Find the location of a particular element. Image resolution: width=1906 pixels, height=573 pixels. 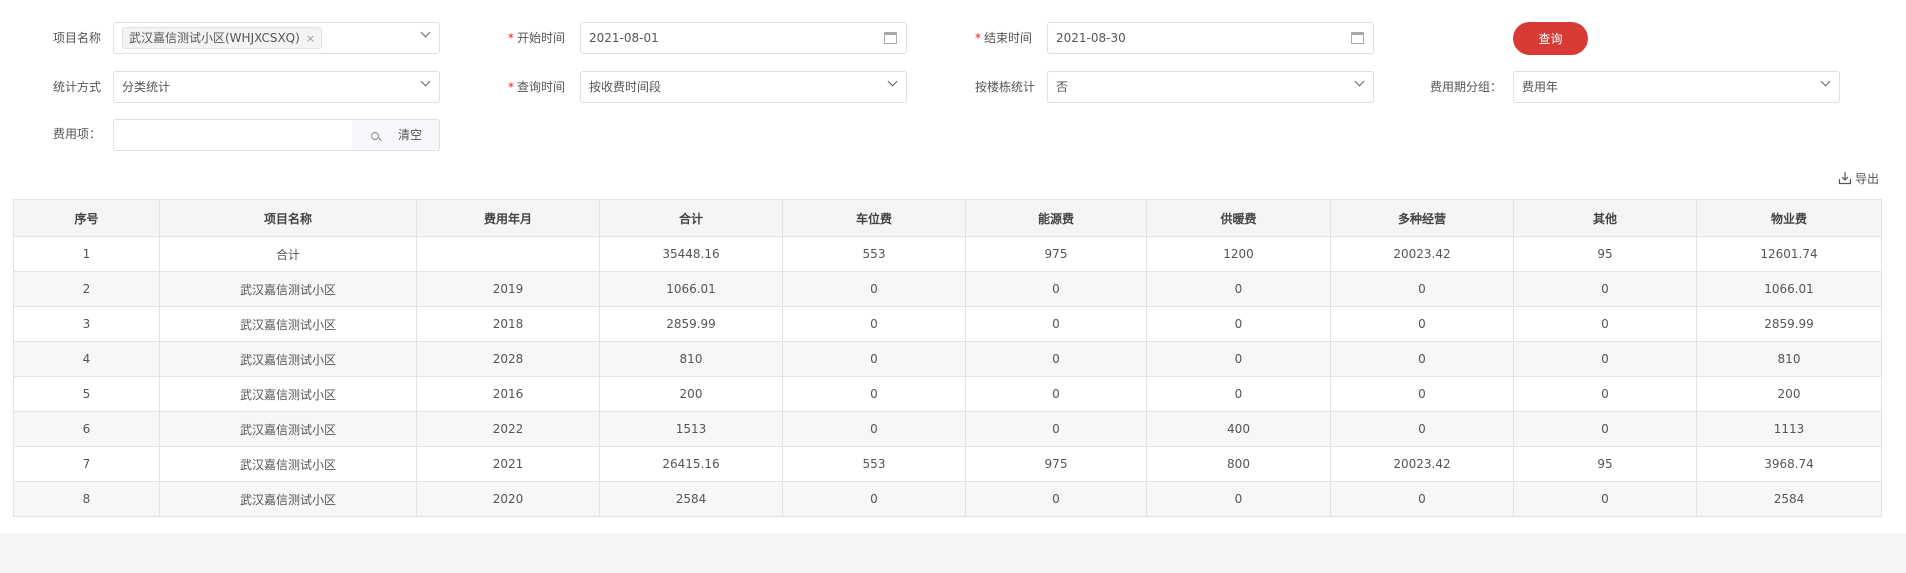

stat-method-label: 统计方式 is located at coordinates (77, 87).